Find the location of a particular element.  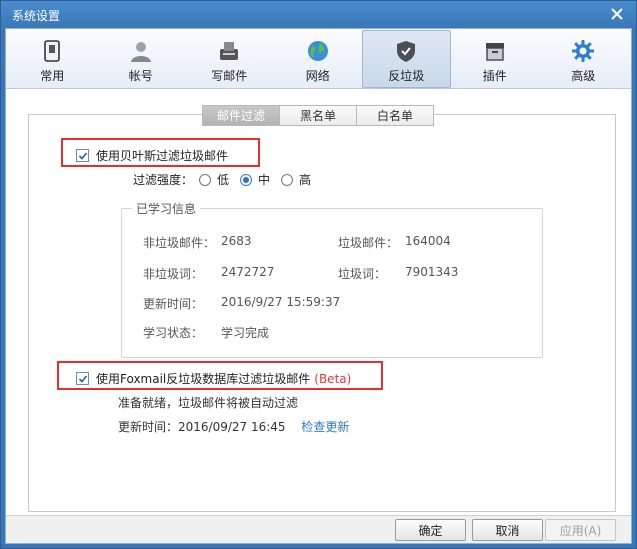

title-bar: 系统设置 is located at coordinates (318, 14).